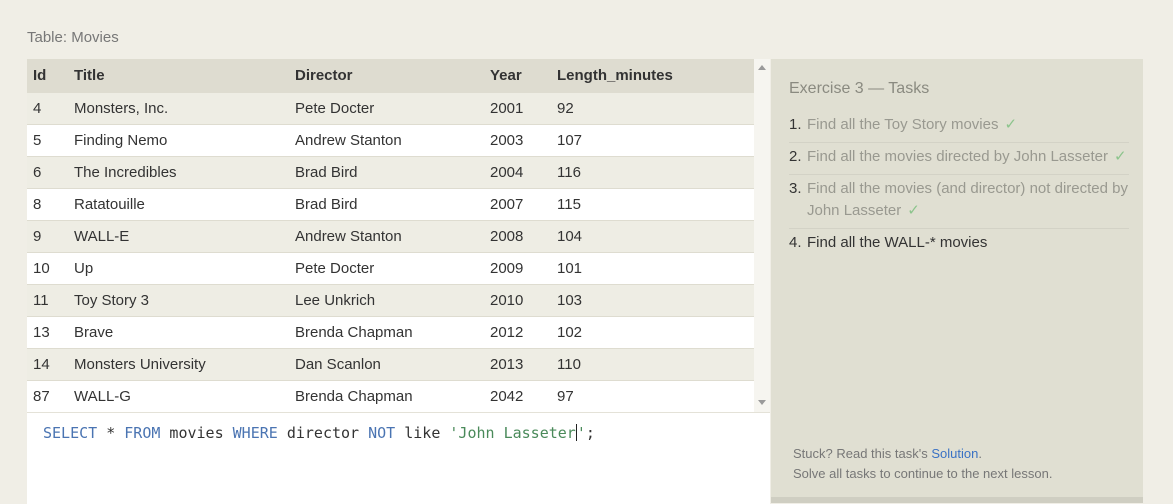 This screenshot has width=1173, height=504. Describe the element at coordinates (795, 124) in the screenshot. I see `task-number: 1.` at that location.